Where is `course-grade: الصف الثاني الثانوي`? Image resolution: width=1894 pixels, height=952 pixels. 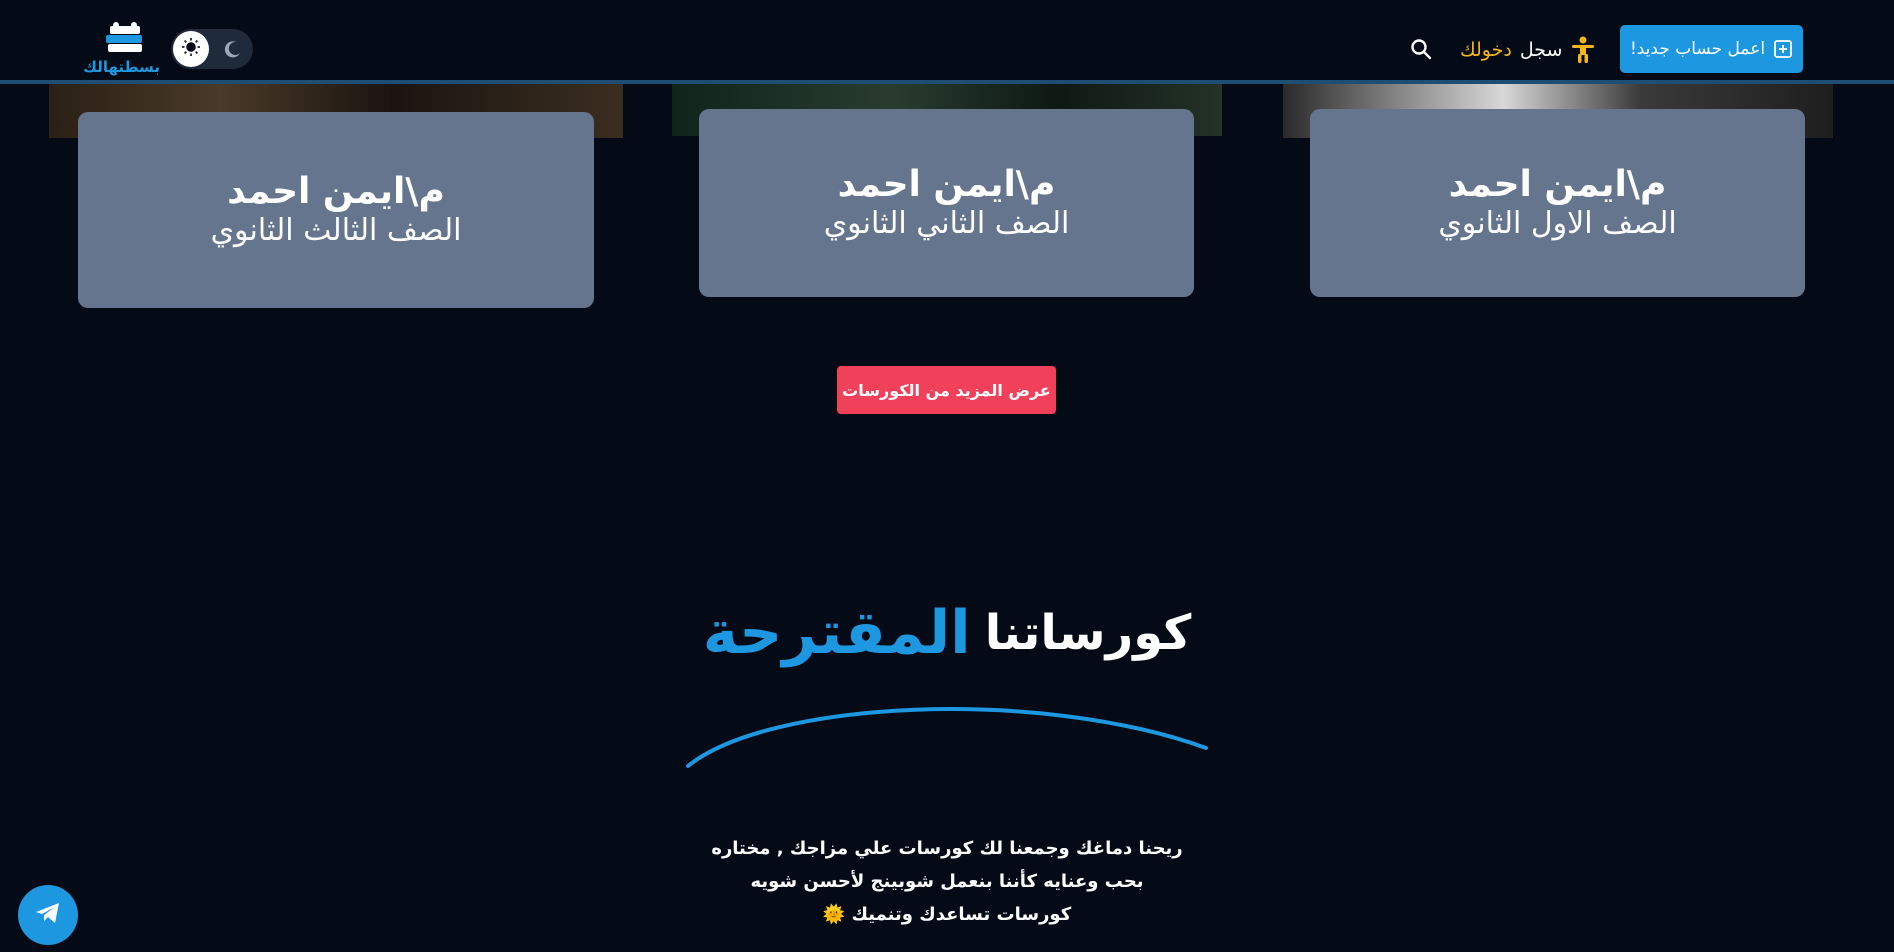 course-grade: الصف الثاني الثانوي is located at coordinates (946, 223).